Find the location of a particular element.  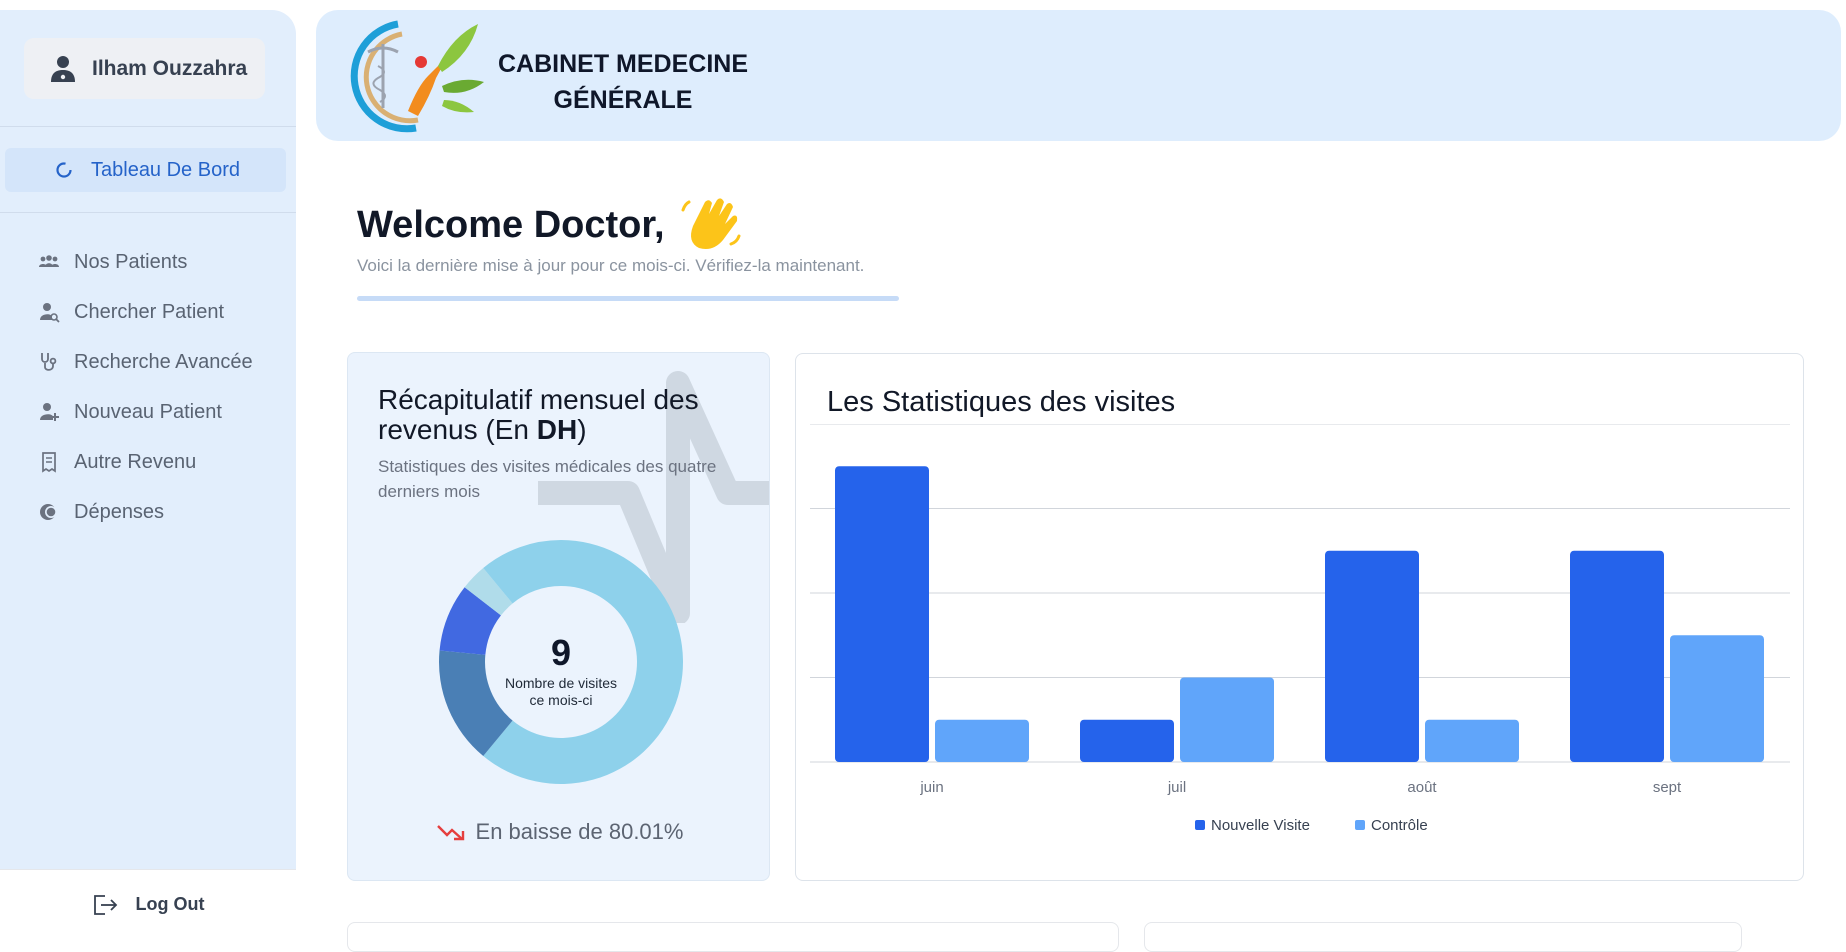

stats-card-title: Les Statistiques des visites is located at coordinates (1001, 402).